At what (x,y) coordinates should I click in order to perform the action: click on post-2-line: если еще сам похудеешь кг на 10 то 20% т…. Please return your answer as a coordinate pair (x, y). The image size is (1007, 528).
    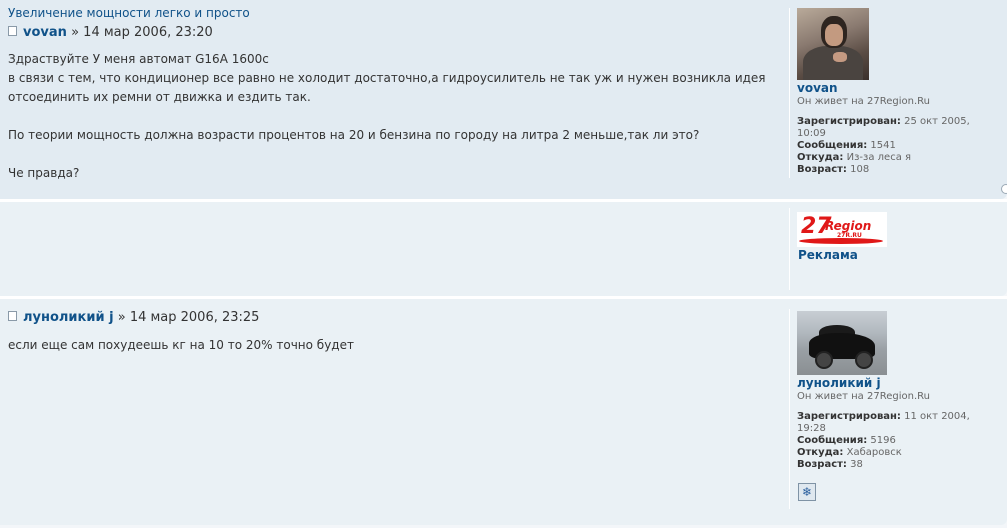
    Looking at the image, I should click on (181, 345).